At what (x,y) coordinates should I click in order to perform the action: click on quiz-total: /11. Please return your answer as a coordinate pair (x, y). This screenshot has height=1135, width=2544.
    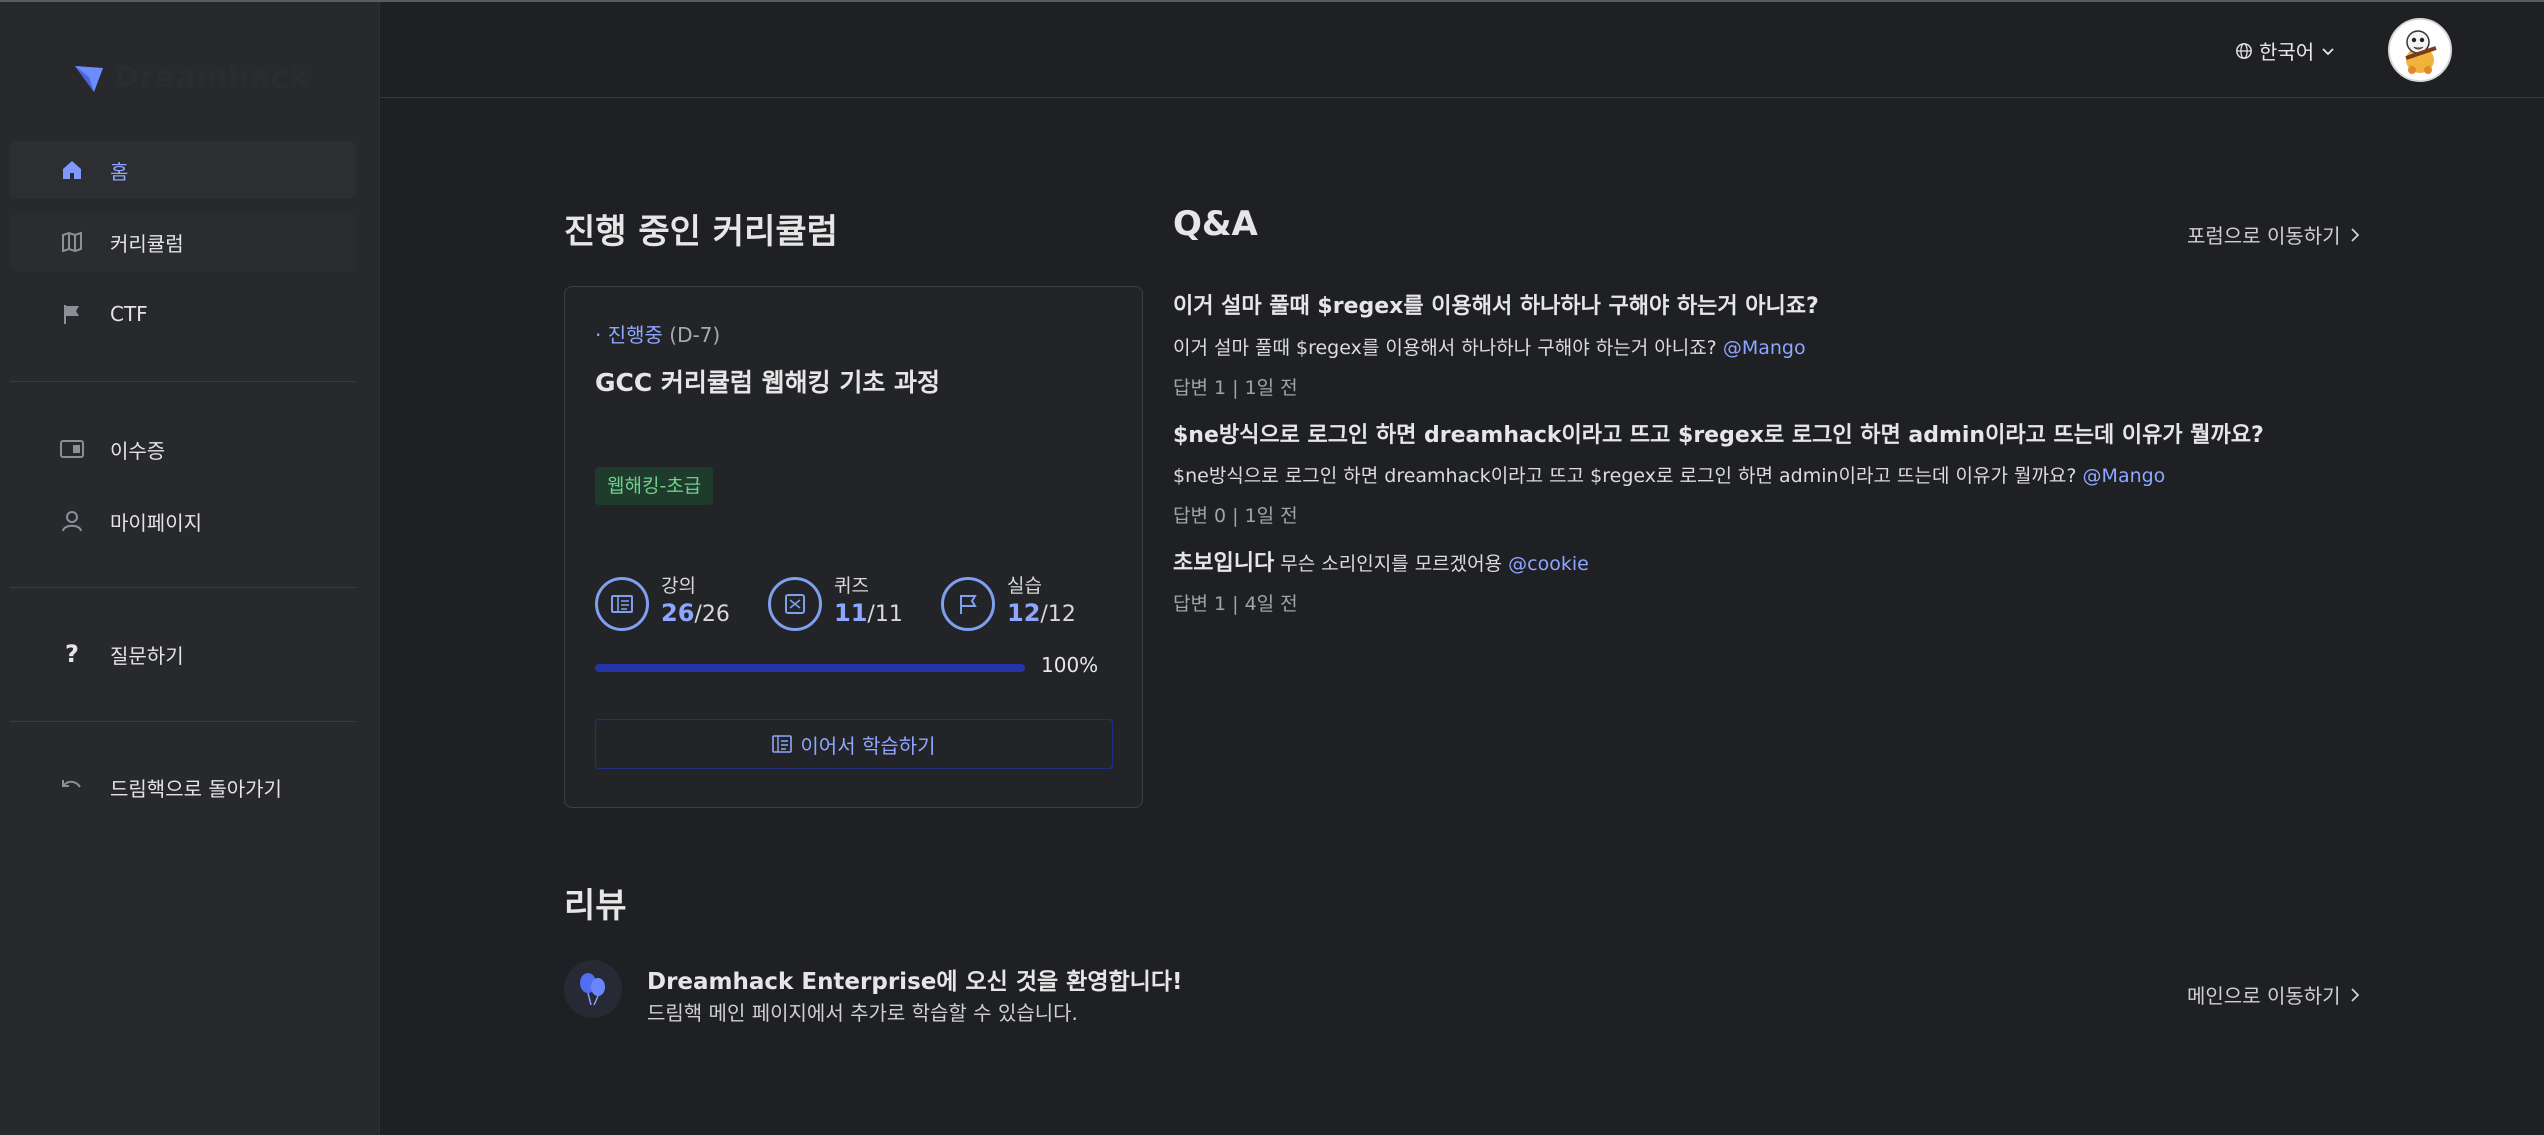
    Looking at the image, I should click on (885, 614).